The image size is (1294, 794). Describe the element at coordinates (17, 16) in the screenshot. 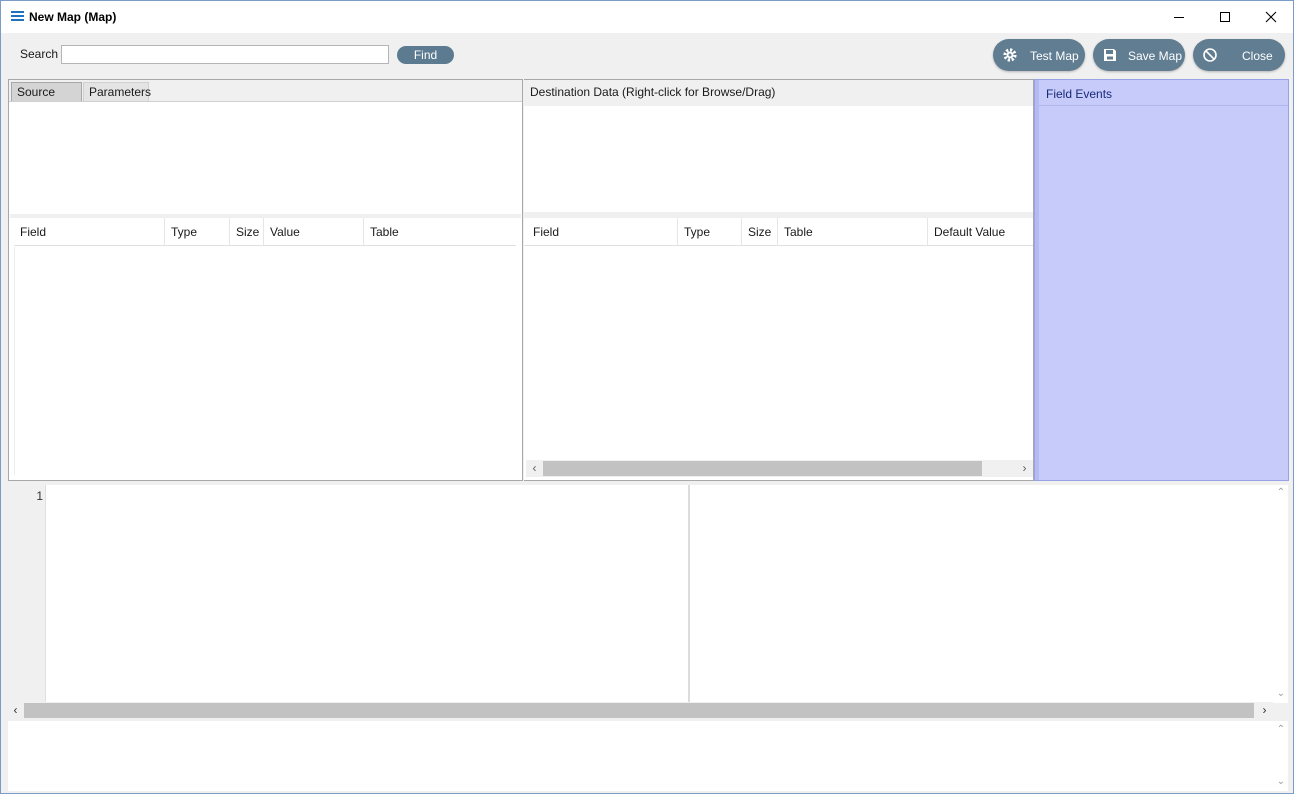

I see `app-menu-icon` at that location.